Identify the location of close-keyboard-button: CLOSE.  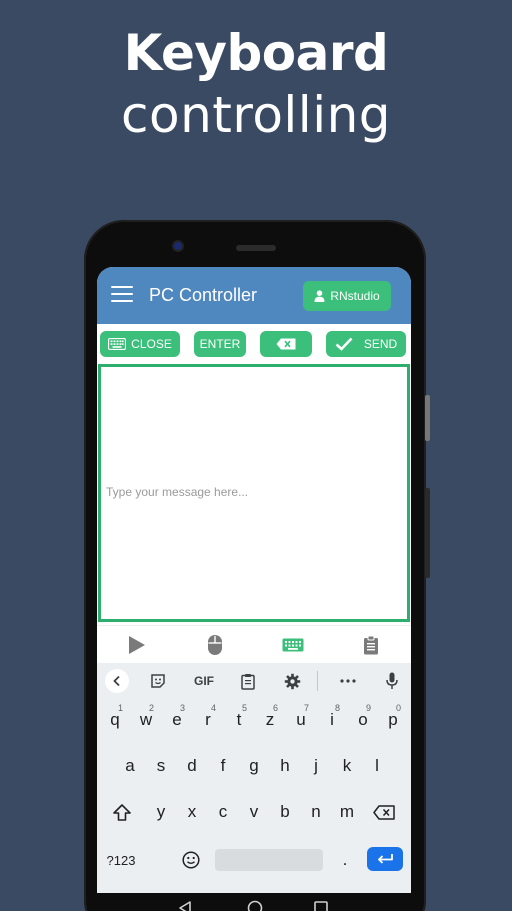
(140, 344).